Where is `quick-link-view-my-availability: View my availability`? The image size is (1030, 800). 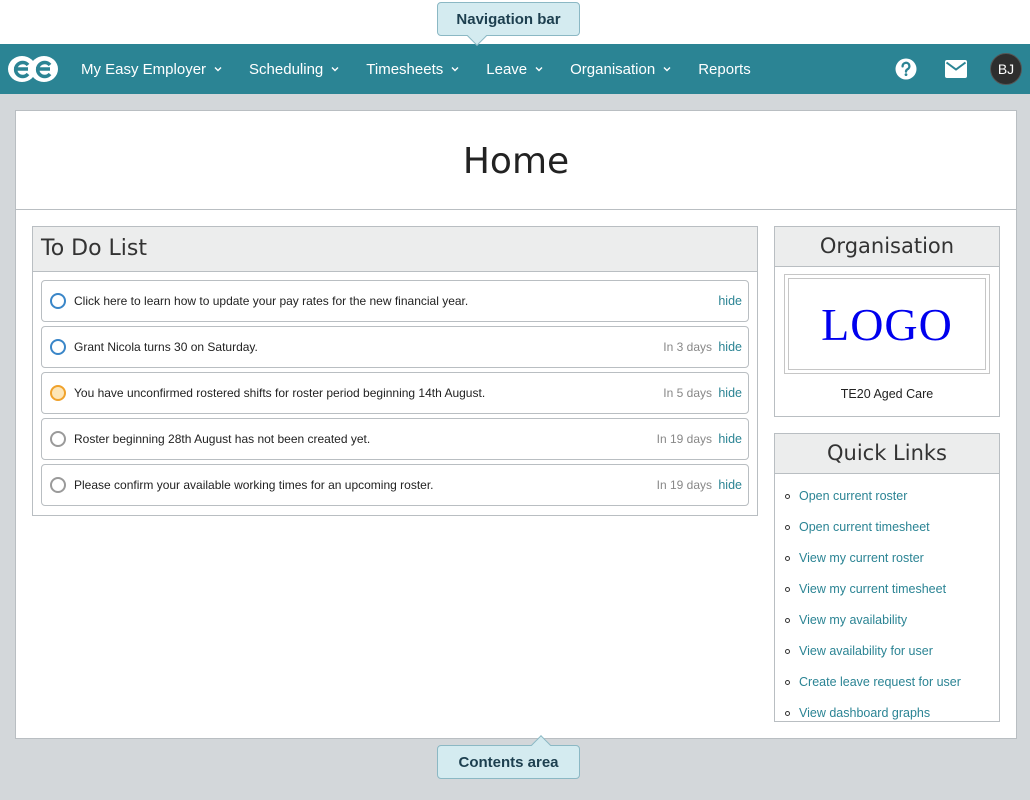 quick-link-view-my-availability: View my availability is located at coordinates (846, 620).